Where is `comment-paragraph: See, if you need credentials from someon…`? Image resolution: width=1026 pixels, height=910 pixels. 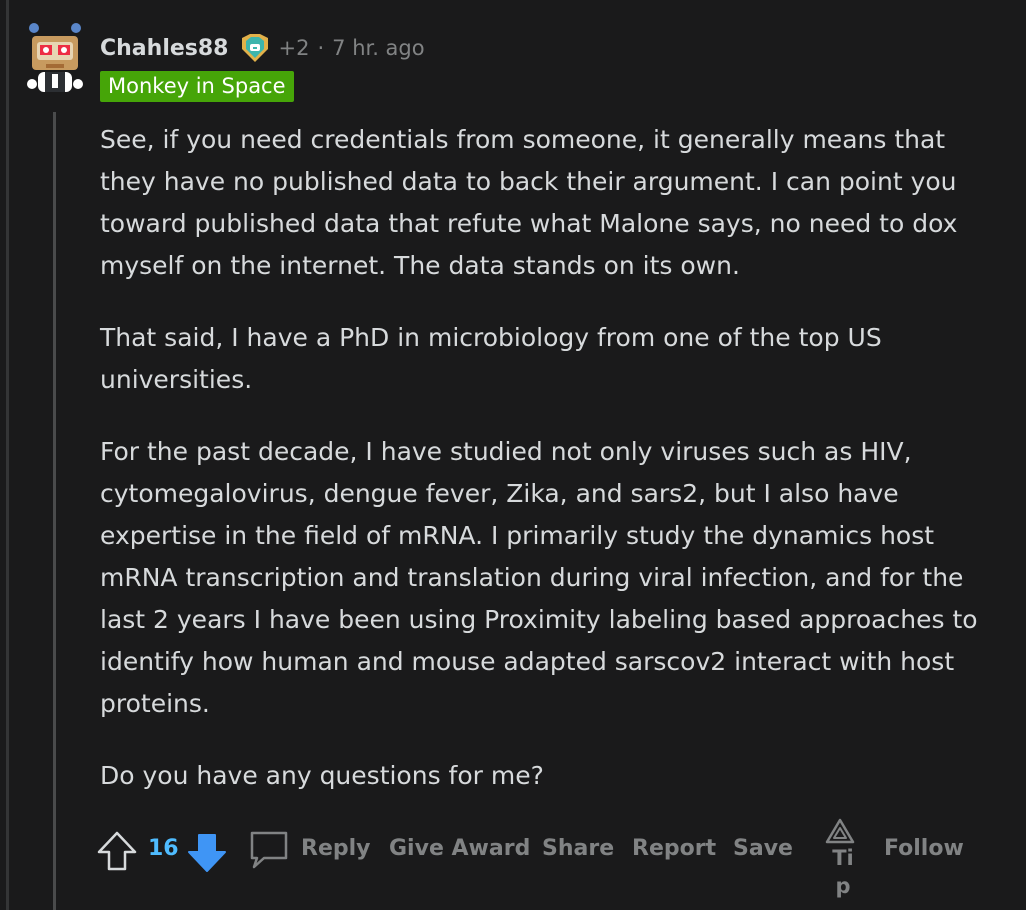 comment-paragraph: See, if you need credentials from someon… is located at coordinates (529, 202).